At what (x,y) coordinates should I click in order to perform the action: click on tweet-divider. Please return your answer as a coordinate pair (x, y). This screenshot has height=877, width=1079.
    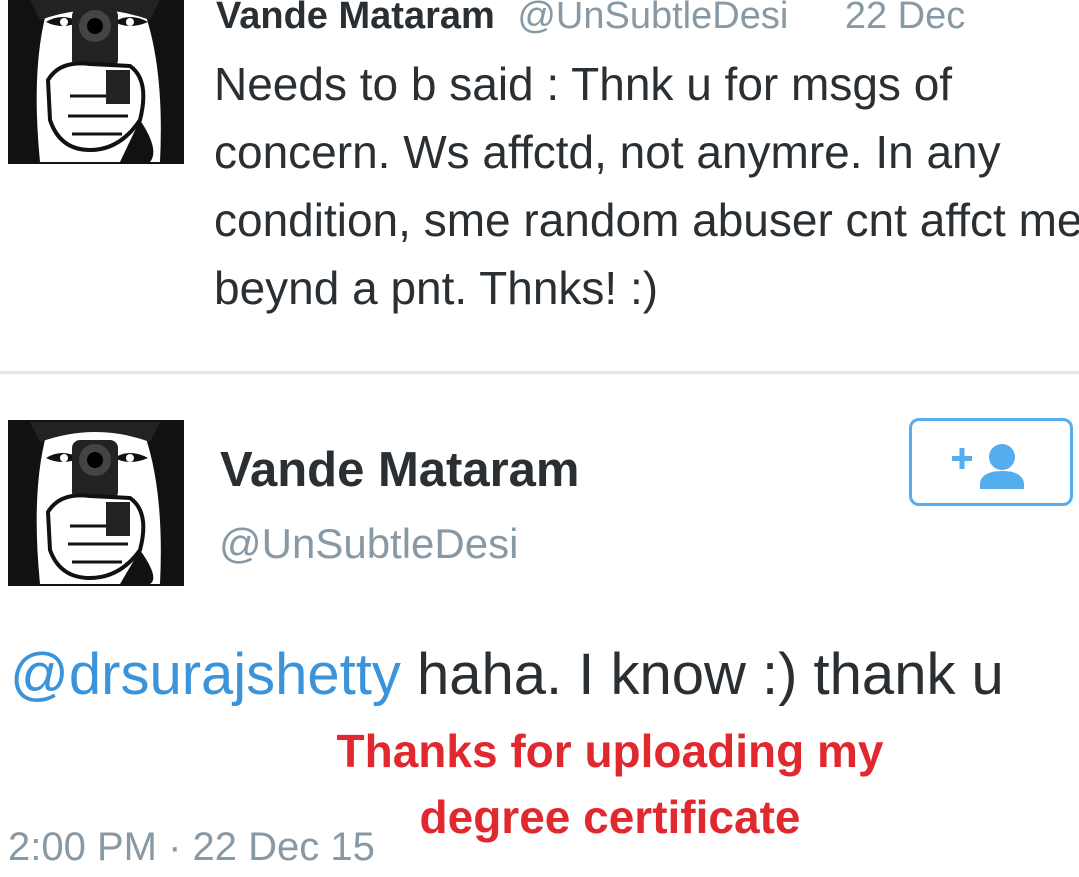
    Looking at the image, I should click on (539, 372).